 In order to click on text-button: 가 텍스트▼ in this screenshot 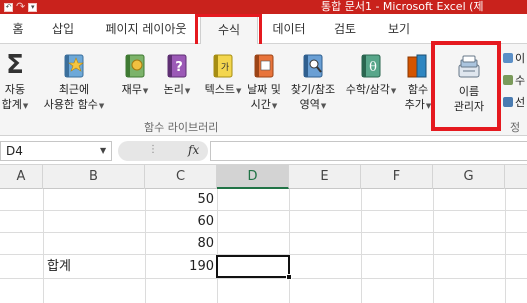, I will do `click(223, 75)`.